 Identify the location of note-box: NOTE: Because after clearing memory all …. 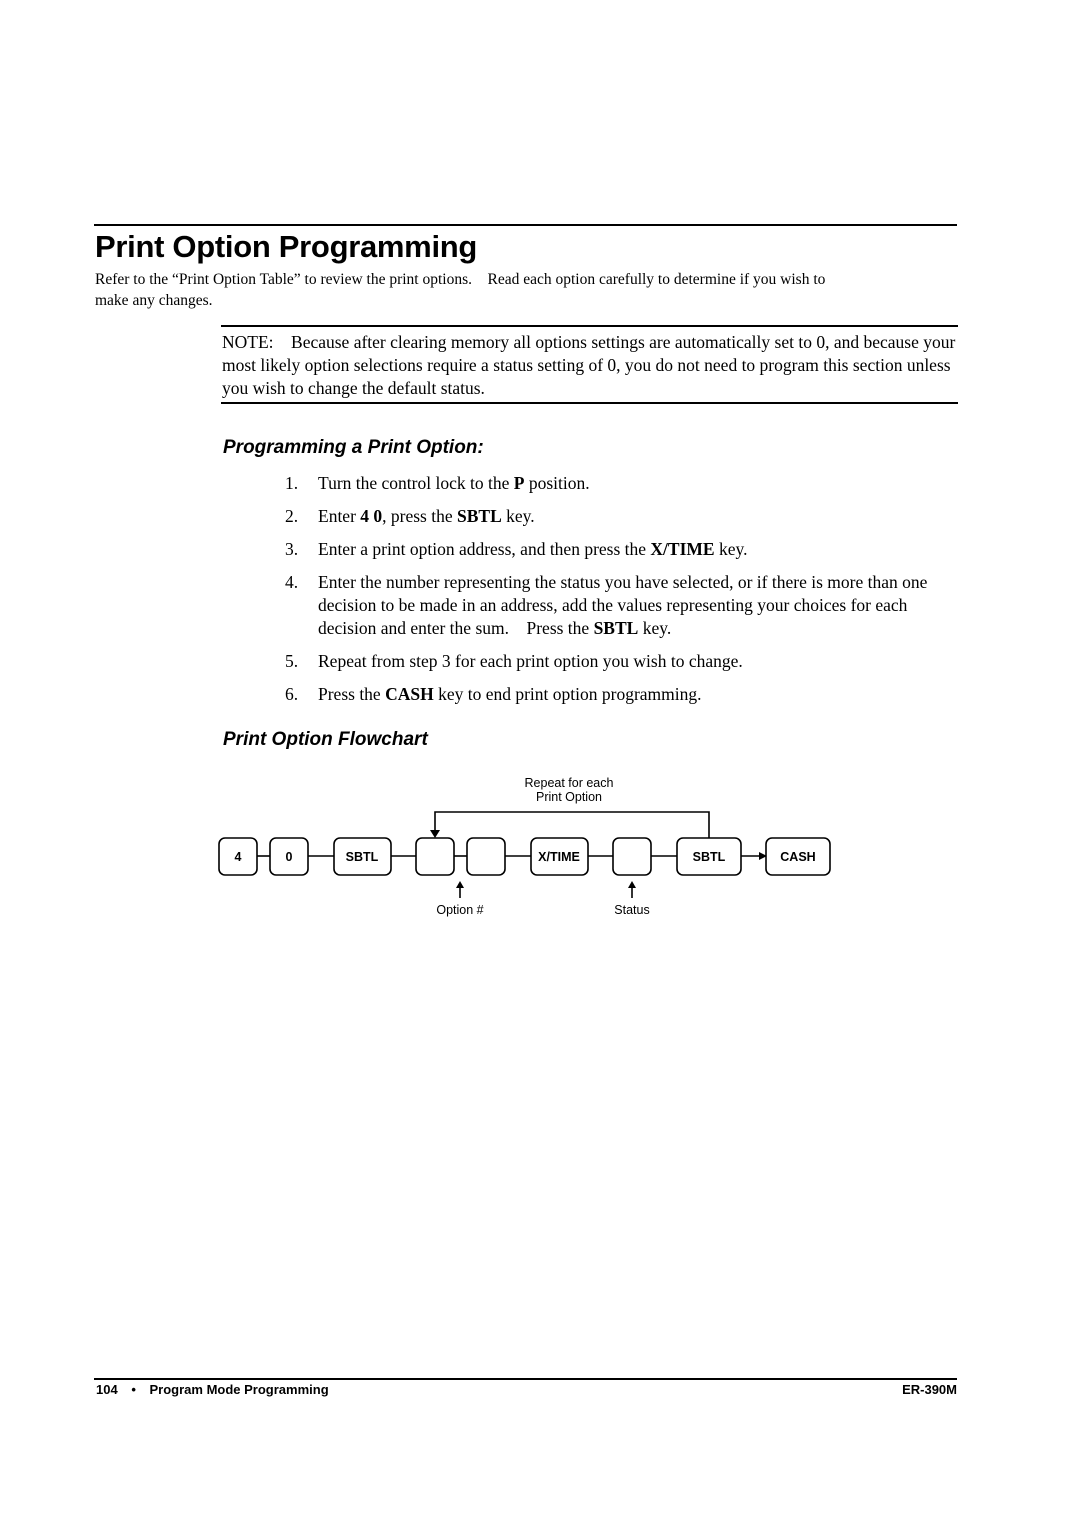
(589, 364).